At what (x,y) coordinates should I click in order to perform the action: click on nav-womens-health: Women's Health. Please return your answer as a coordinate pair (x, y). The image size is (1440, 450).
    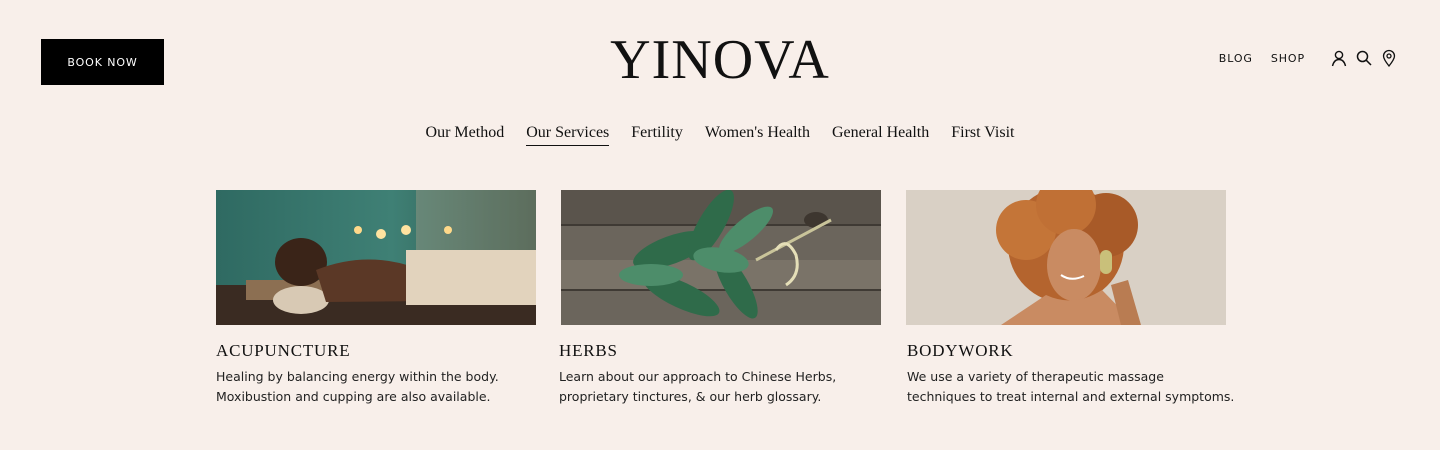
    Looking at the image, I should click on (757, 135).